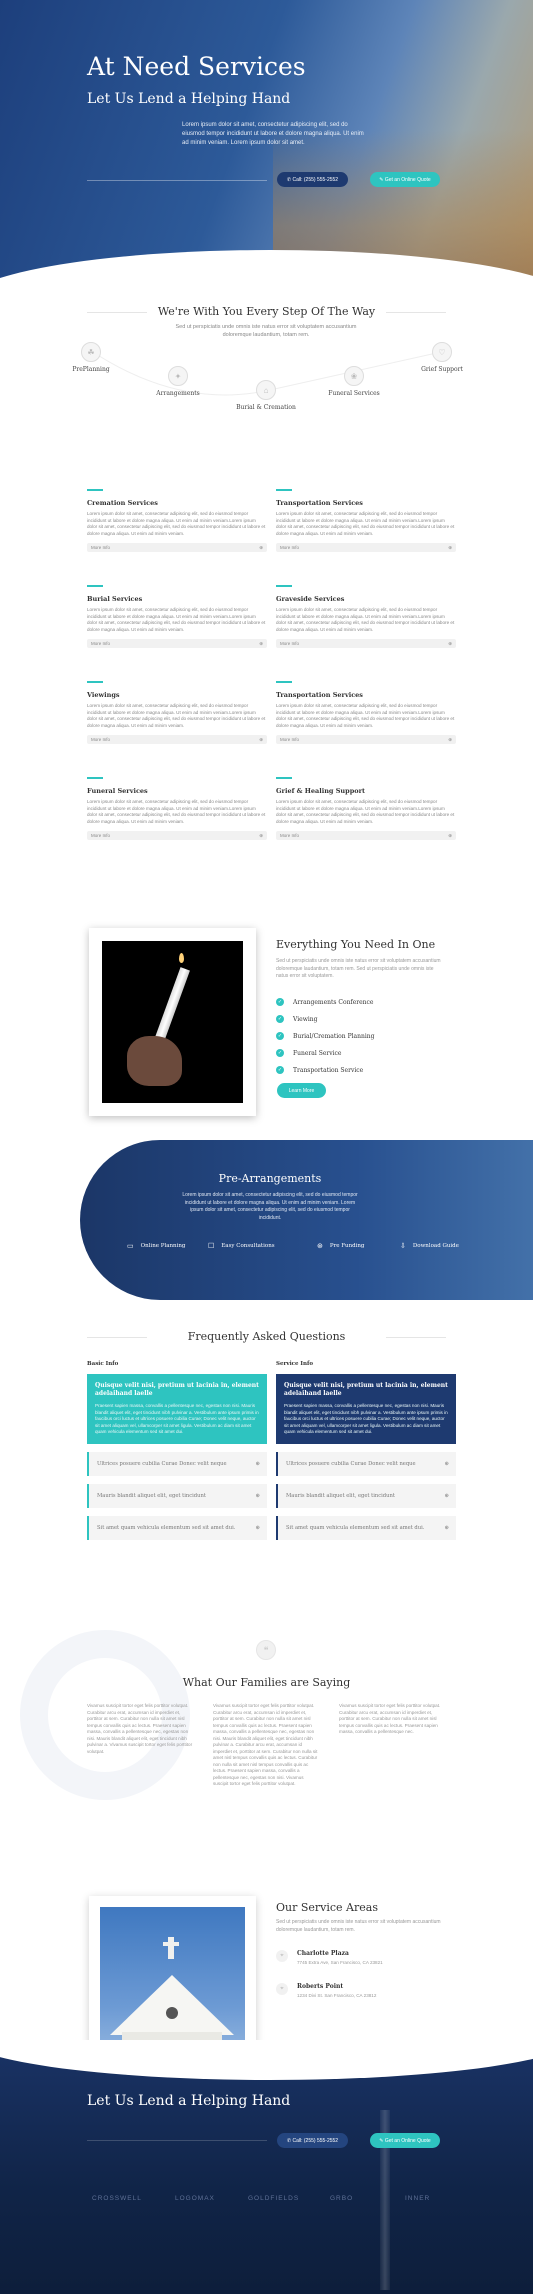 This screenshot has height=2294, width=533. What do you see at coordinates (325, 1036) in the screenshot?
I see `check-item: ✓ Burial/Cremation Planning` at bounding box center [325, 1036].